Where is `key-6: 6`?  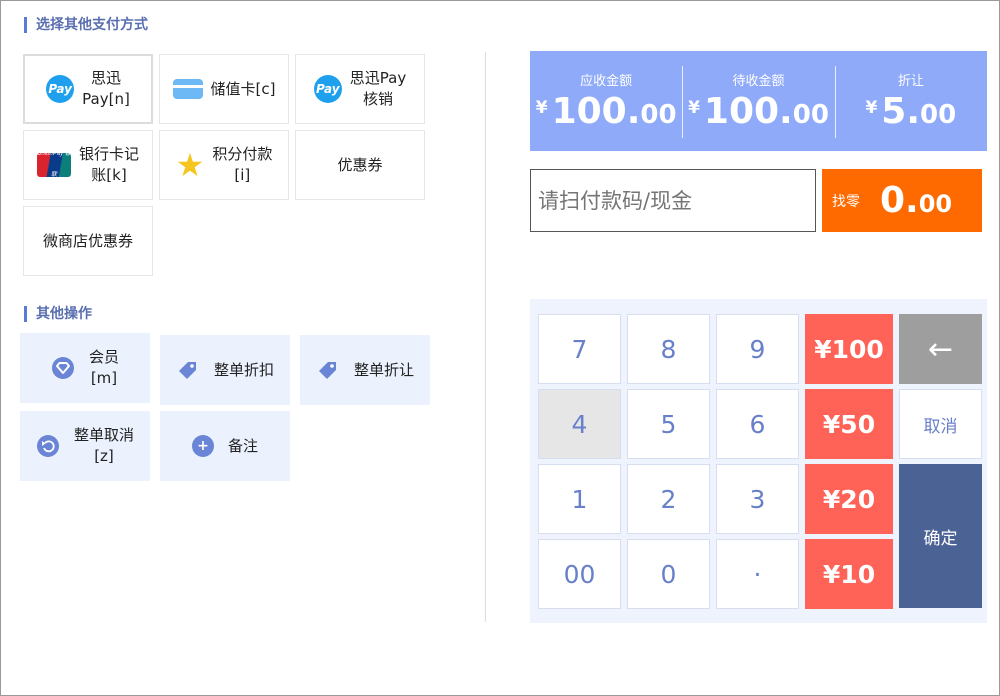
key-6: 6 is located at coordinates (757, 424).